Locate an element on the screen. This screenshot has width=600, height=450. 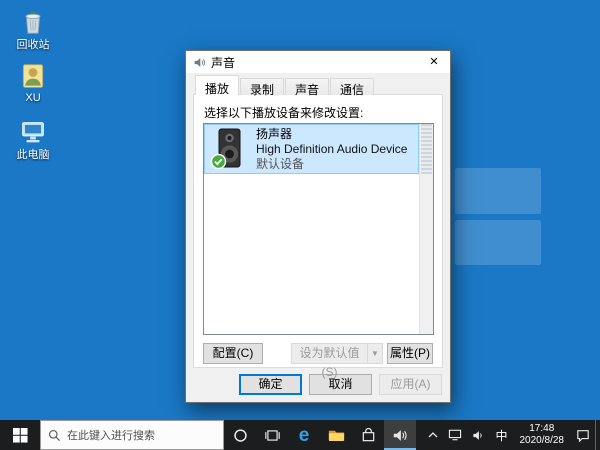
cortana-icon is located at coordinates (240, 435).